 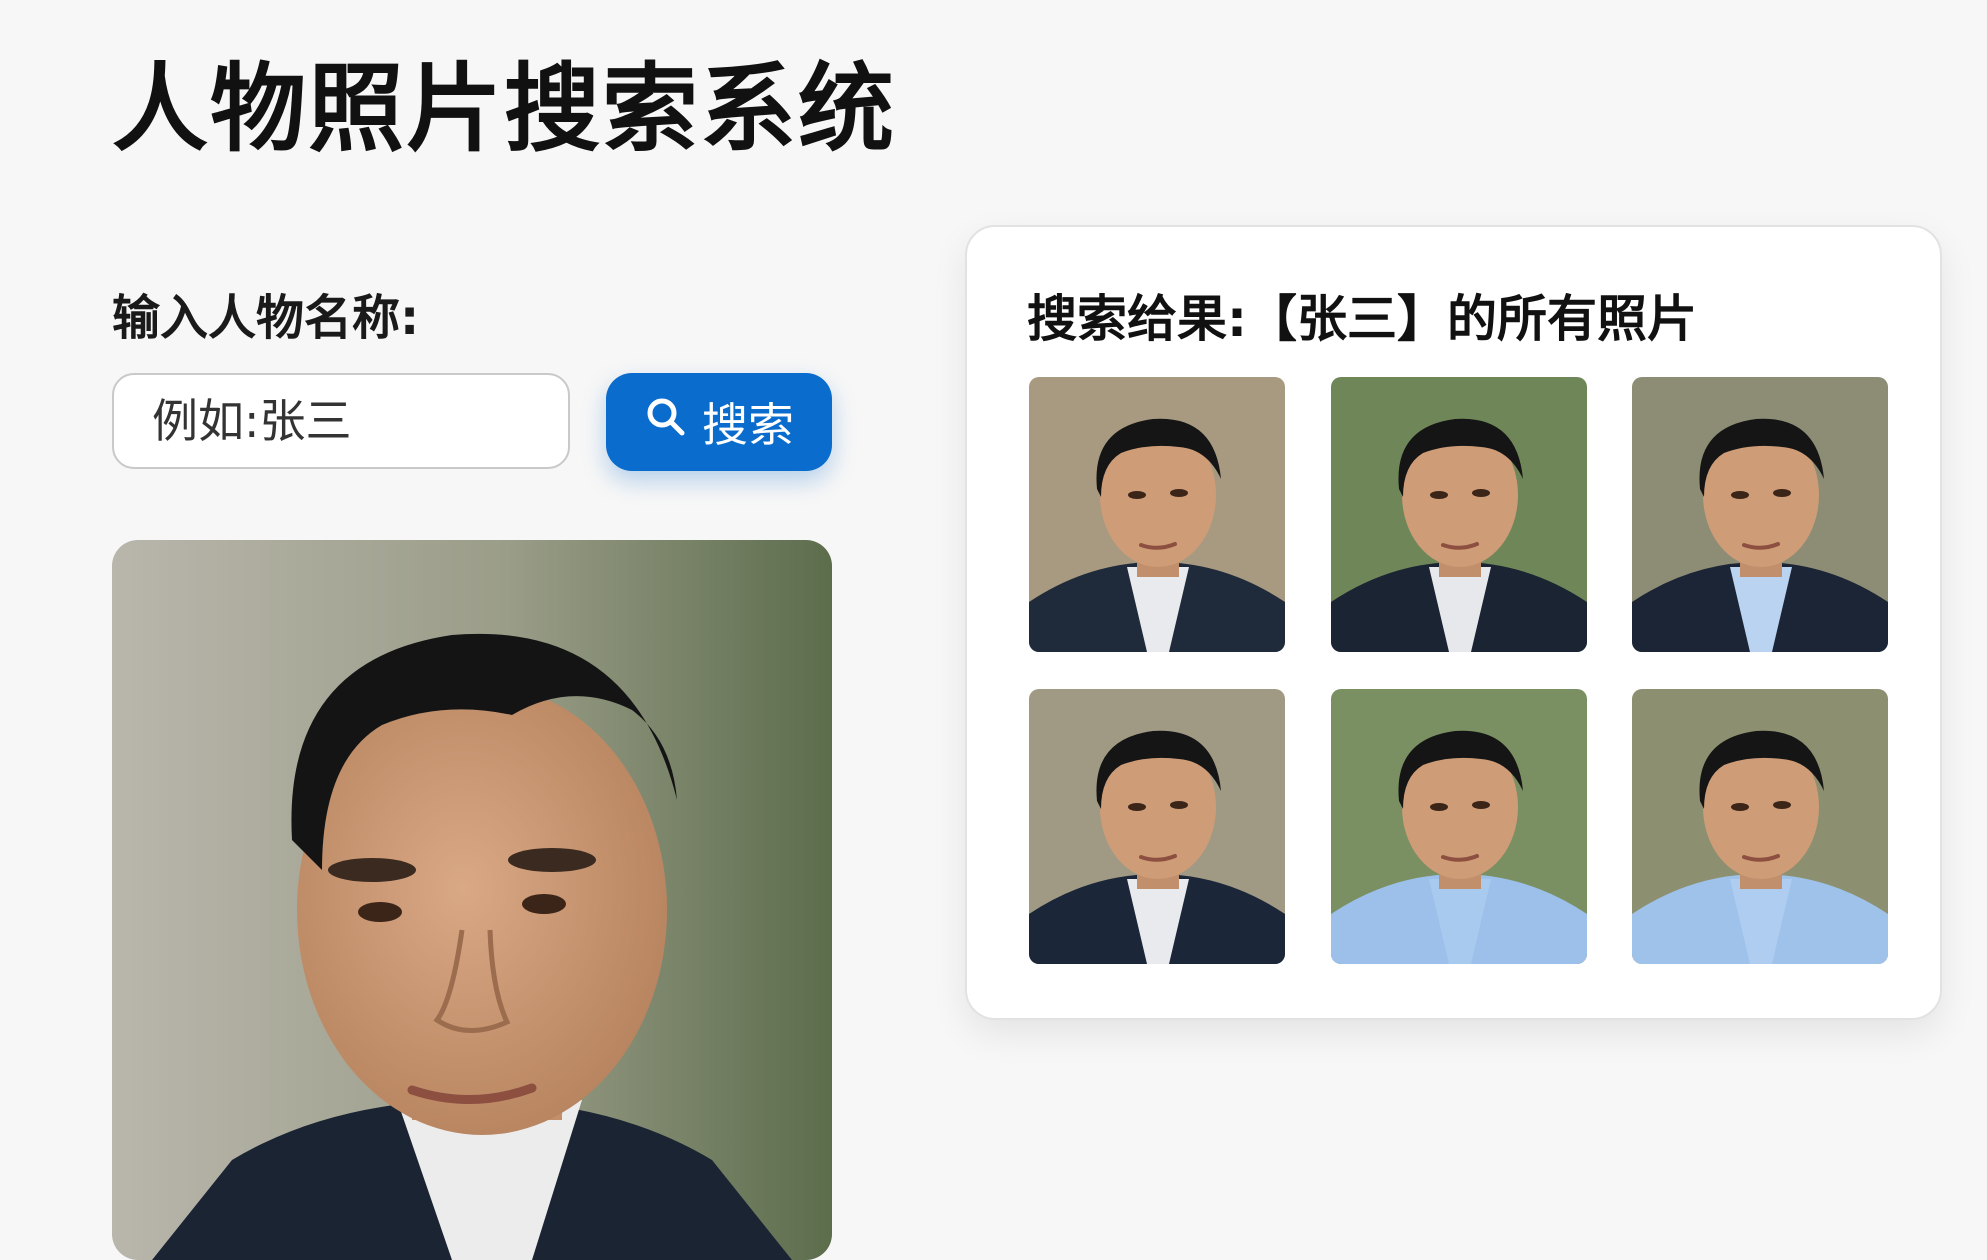 I want to click on search-icon, so click(x=666, y=422).